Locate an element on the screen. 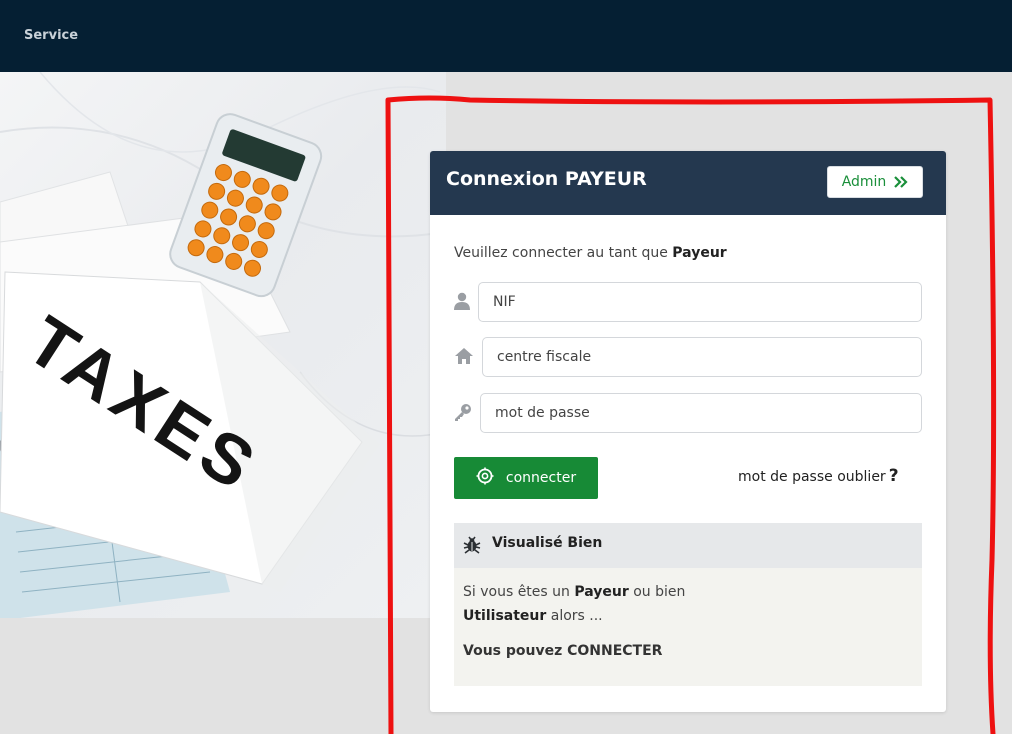  login-intro: Veuillez connecter au tant que Payeur is located at coordinates (590, 253).